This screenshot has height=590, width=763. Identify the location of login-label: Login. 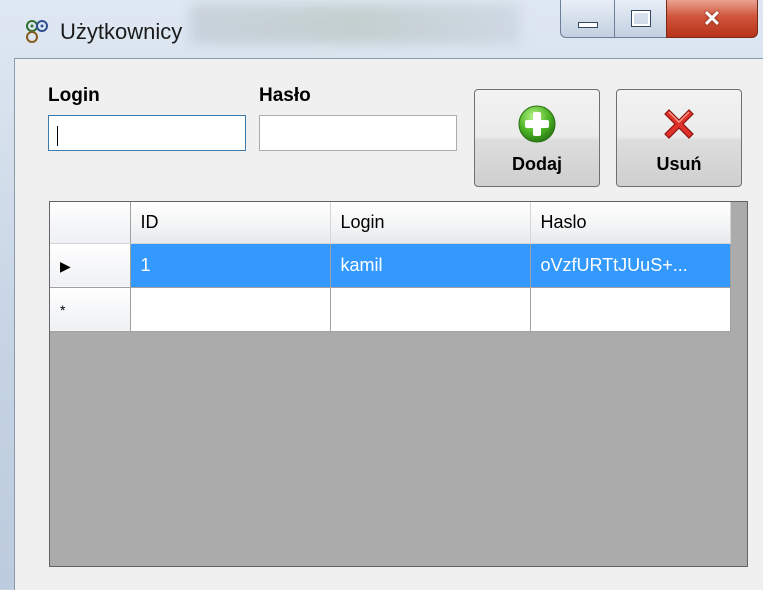
(74, 95).